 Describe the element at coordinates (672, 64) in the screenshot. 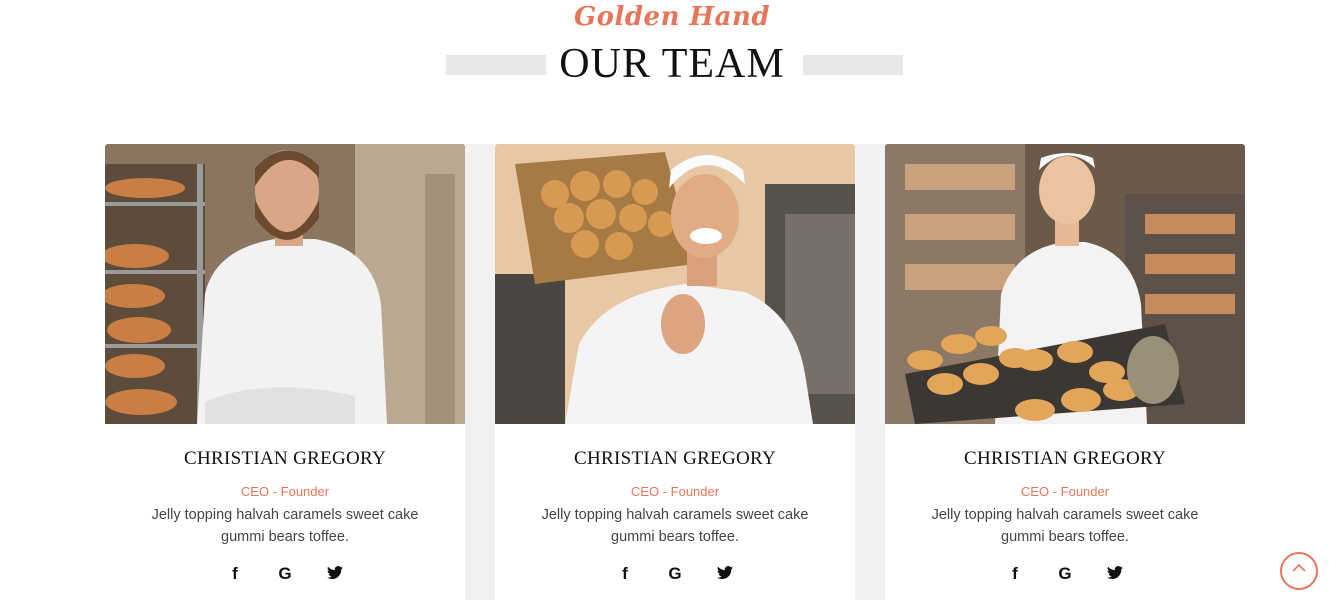

I see `section-title: OUR TEAM` at that location.